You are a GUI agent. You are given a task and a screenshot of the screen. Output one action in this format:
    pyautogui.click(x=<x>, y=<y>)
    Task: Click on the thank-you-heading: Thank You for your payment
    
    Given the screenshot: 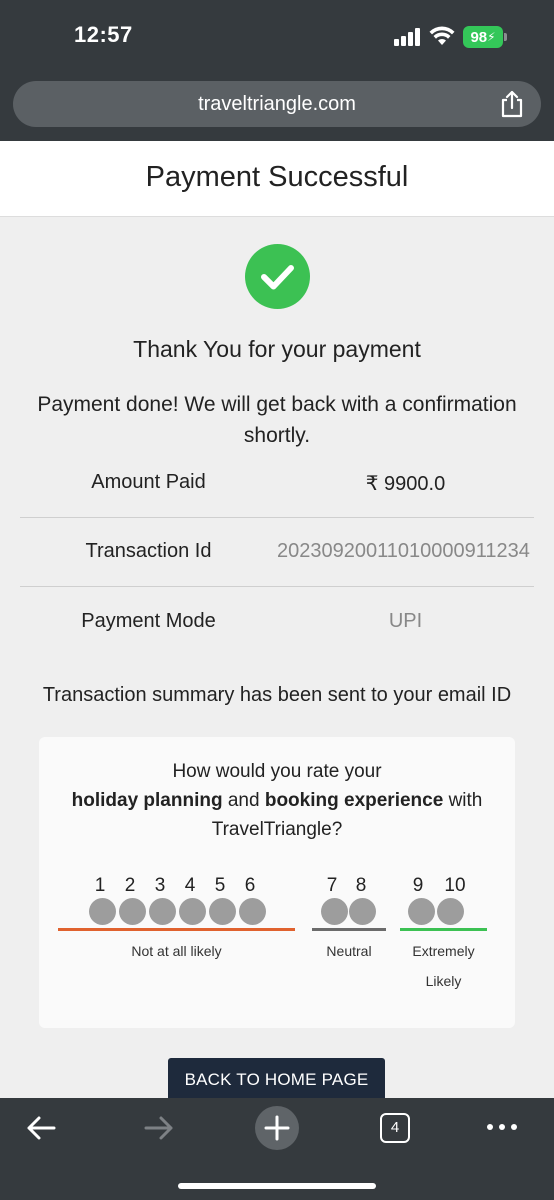 What is the action you would take?
    pyautogui.click(x=277, y=349)
    